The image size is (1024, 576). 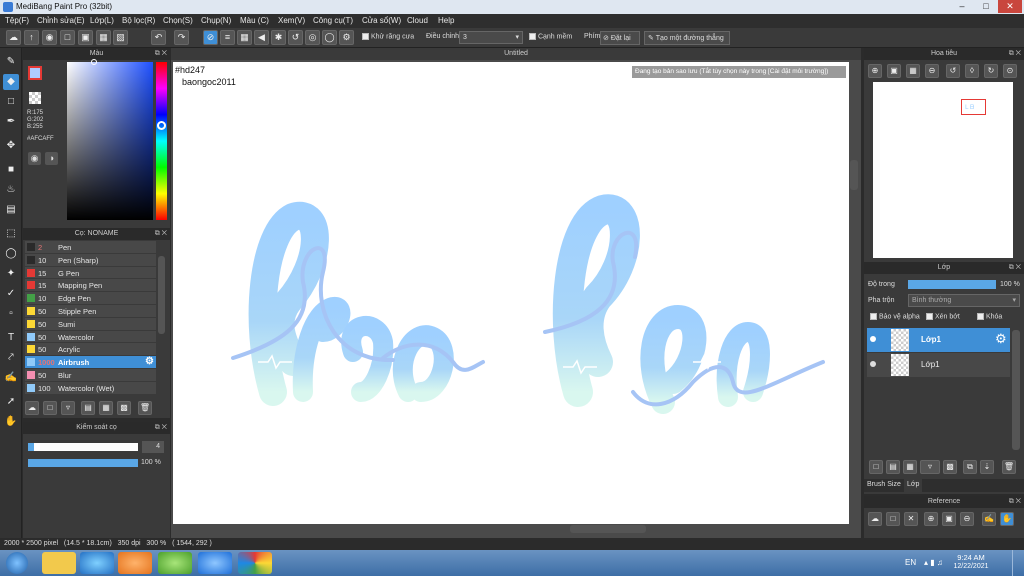 I want to click on brush-list-scrollbar, so click(x=161, y=295).